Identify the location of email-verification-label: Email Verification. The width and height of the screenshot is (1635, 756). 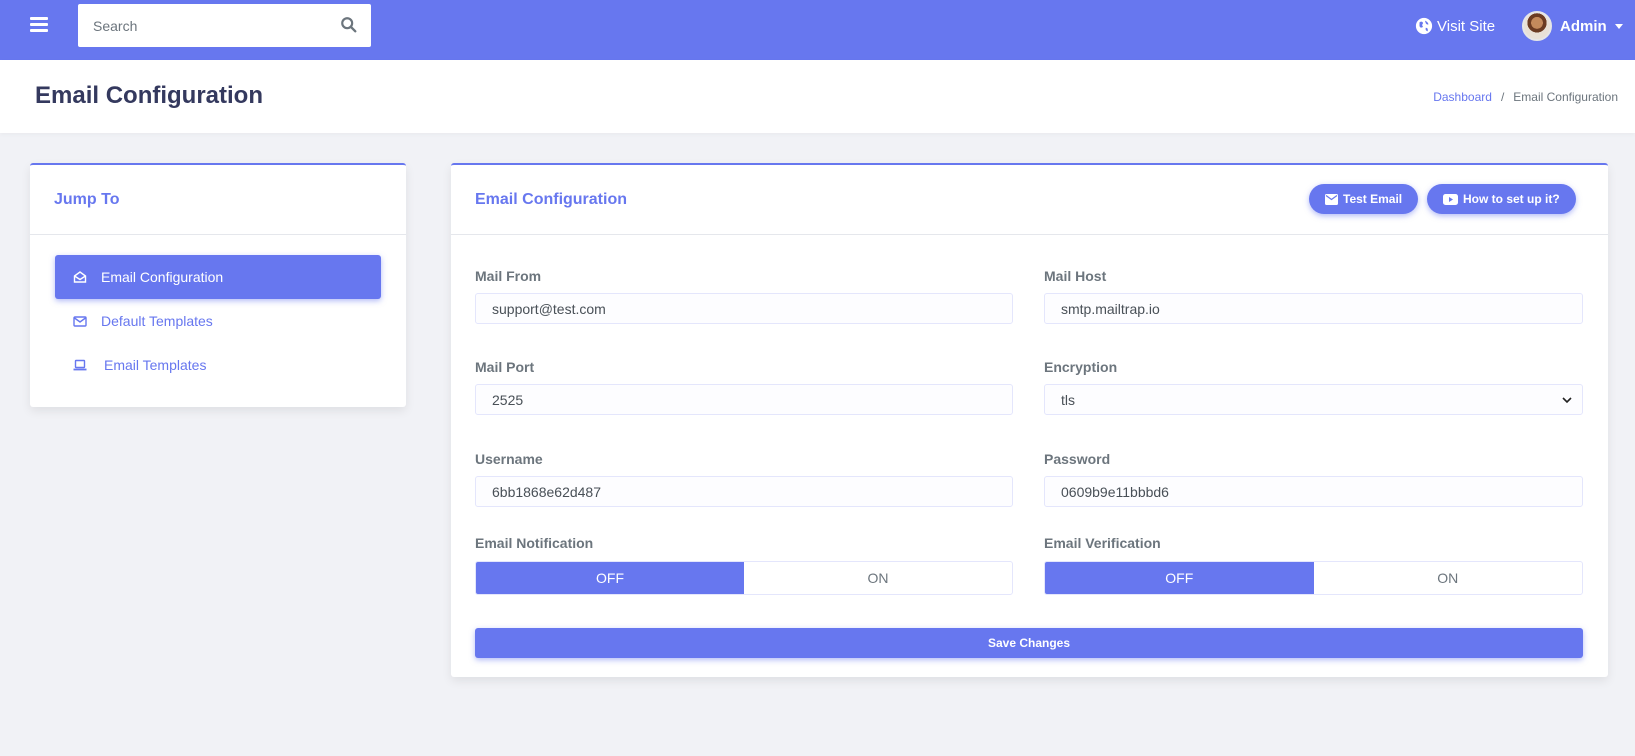
(1102, 543).